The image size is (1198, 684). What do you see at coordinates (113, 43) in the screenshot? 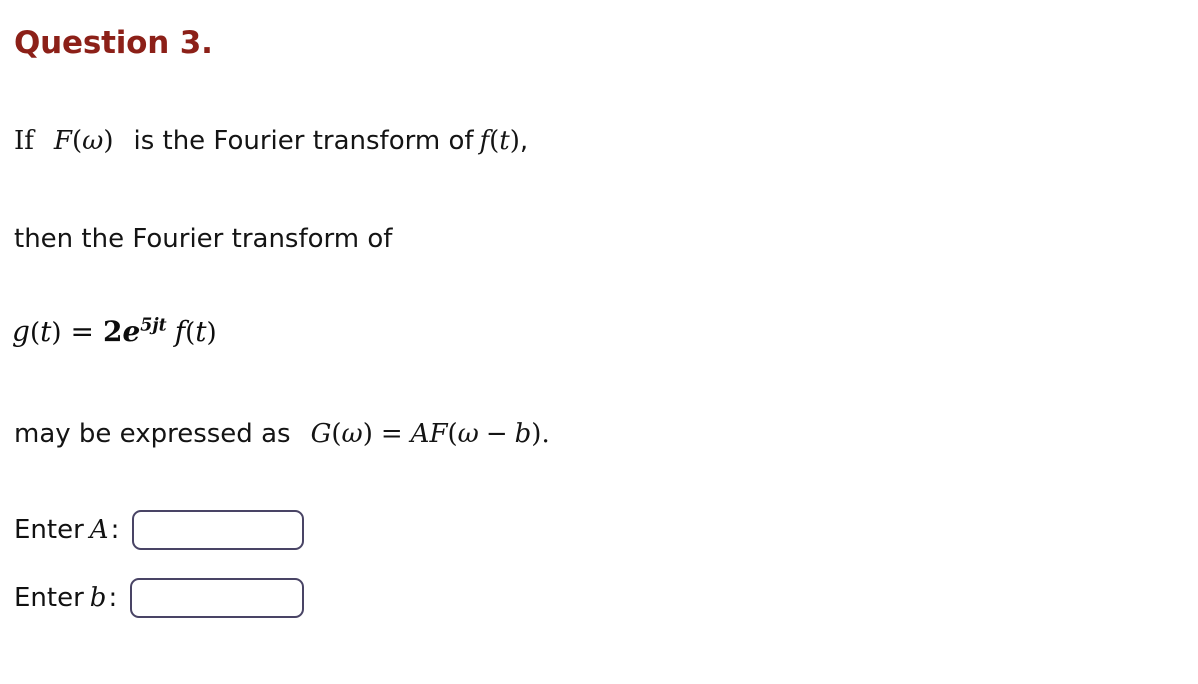
I see `page-title: Question 3.` at bounding box center [113, 43].